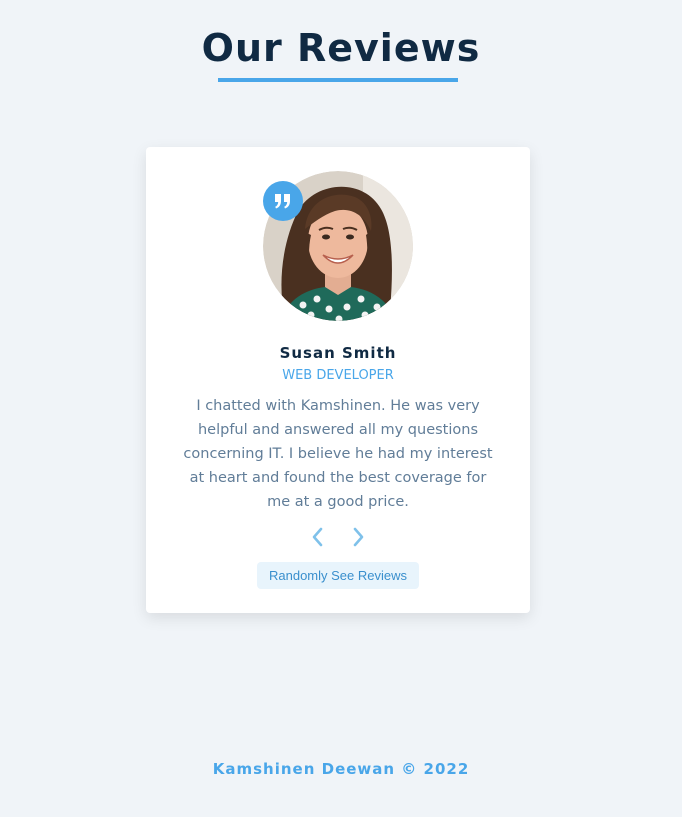  I want to click on chevron-right-icon, so click(358, 537).